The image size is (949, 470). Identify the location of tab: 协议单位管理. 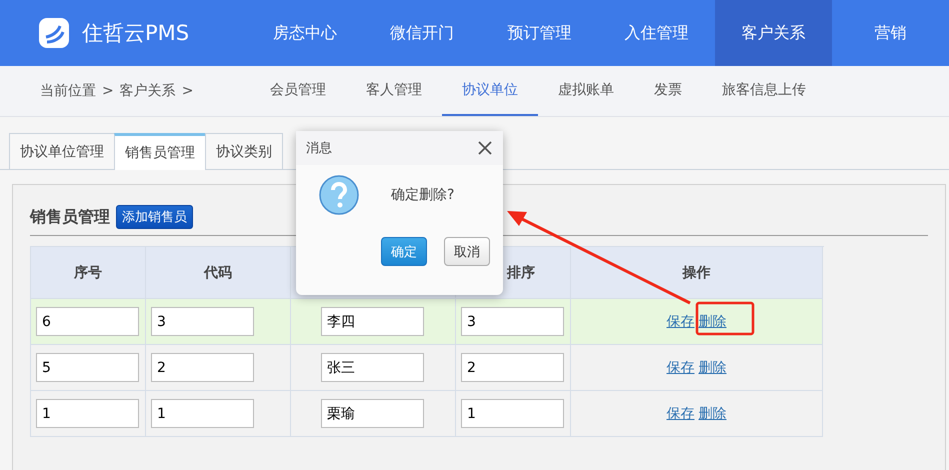
(62, 151).